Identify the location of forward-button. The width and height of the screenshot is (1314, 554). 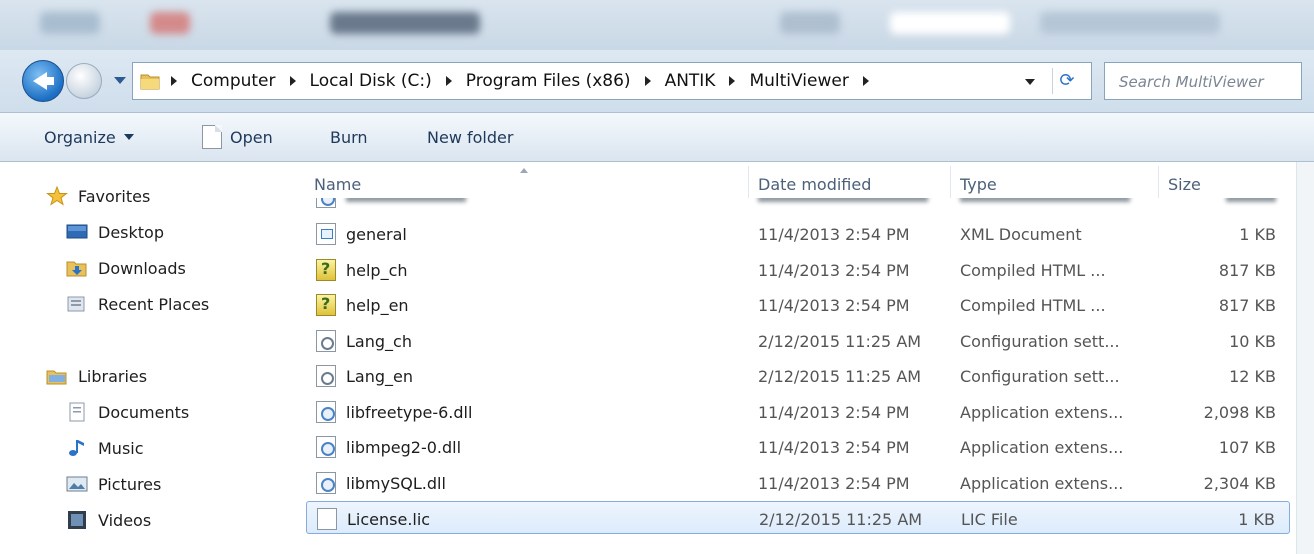
(84, 81).